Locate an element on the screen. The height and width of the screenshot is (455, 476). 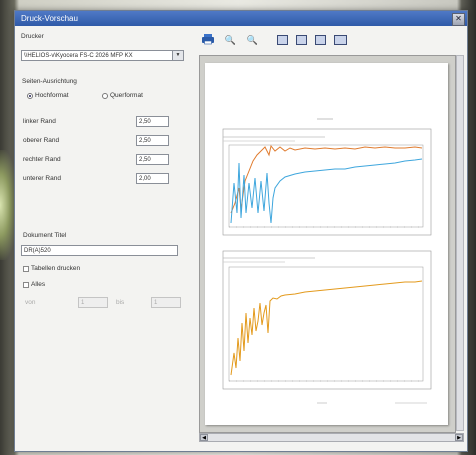
portrait-label: Hochformat is located at coordinates (52, 95).